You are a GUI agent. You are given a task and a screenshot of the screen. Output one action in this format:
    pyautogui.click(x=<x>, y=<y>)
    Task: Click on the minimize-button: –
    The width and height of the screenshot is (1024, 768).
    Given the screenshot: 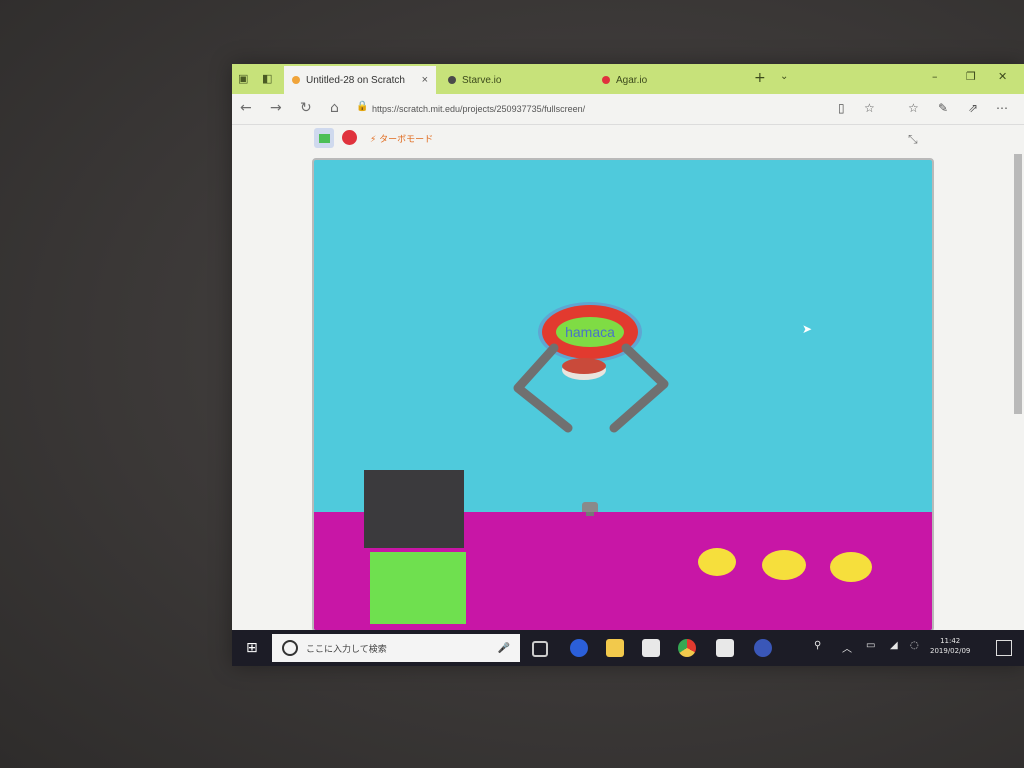 What is the action you would take?
    pyautogui.click(x=935, y=76)
    